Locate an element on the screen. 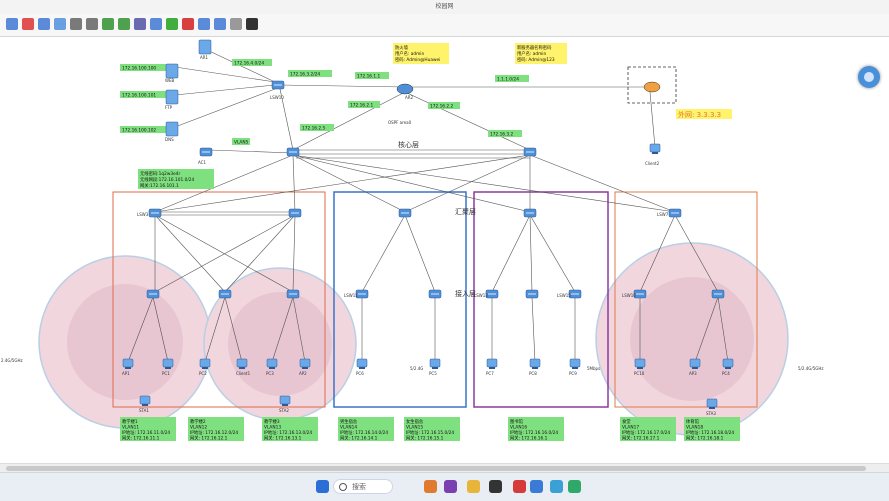  lsw13-switch-icon: LSW13 is located at coordinates (486, 294).